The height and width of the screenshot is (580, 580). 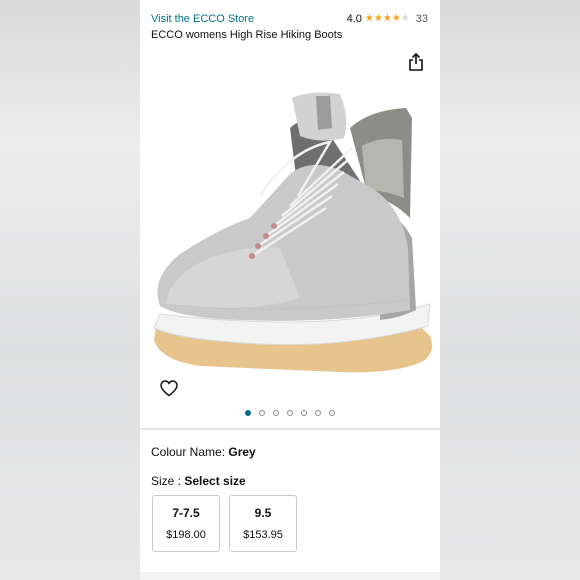 I want to click on rating-summary: 4.0 ★ ★ ★ ★ ★ 33, so click(x=387, y=19).